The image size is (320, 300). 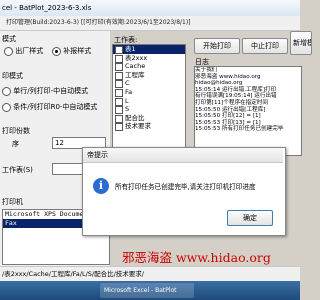 I want to click on log-line: 15:05:50 打印[12] = [1], so click(x=228, y=116).